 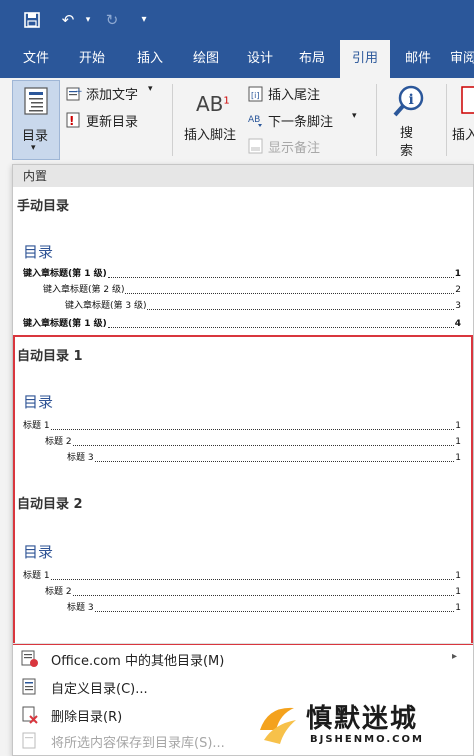 I want to click on tab-draw: 绘图, so click(x=206, y=59).